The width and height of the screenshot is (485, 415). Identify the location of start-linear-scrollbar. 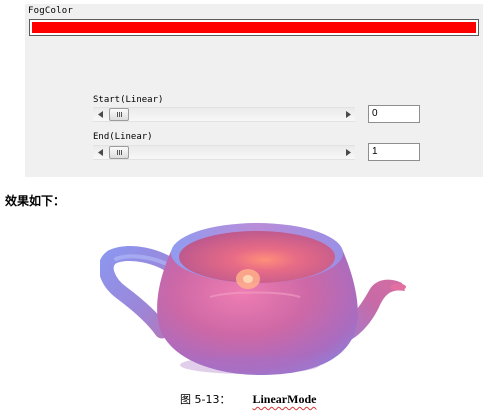
(224, 114).